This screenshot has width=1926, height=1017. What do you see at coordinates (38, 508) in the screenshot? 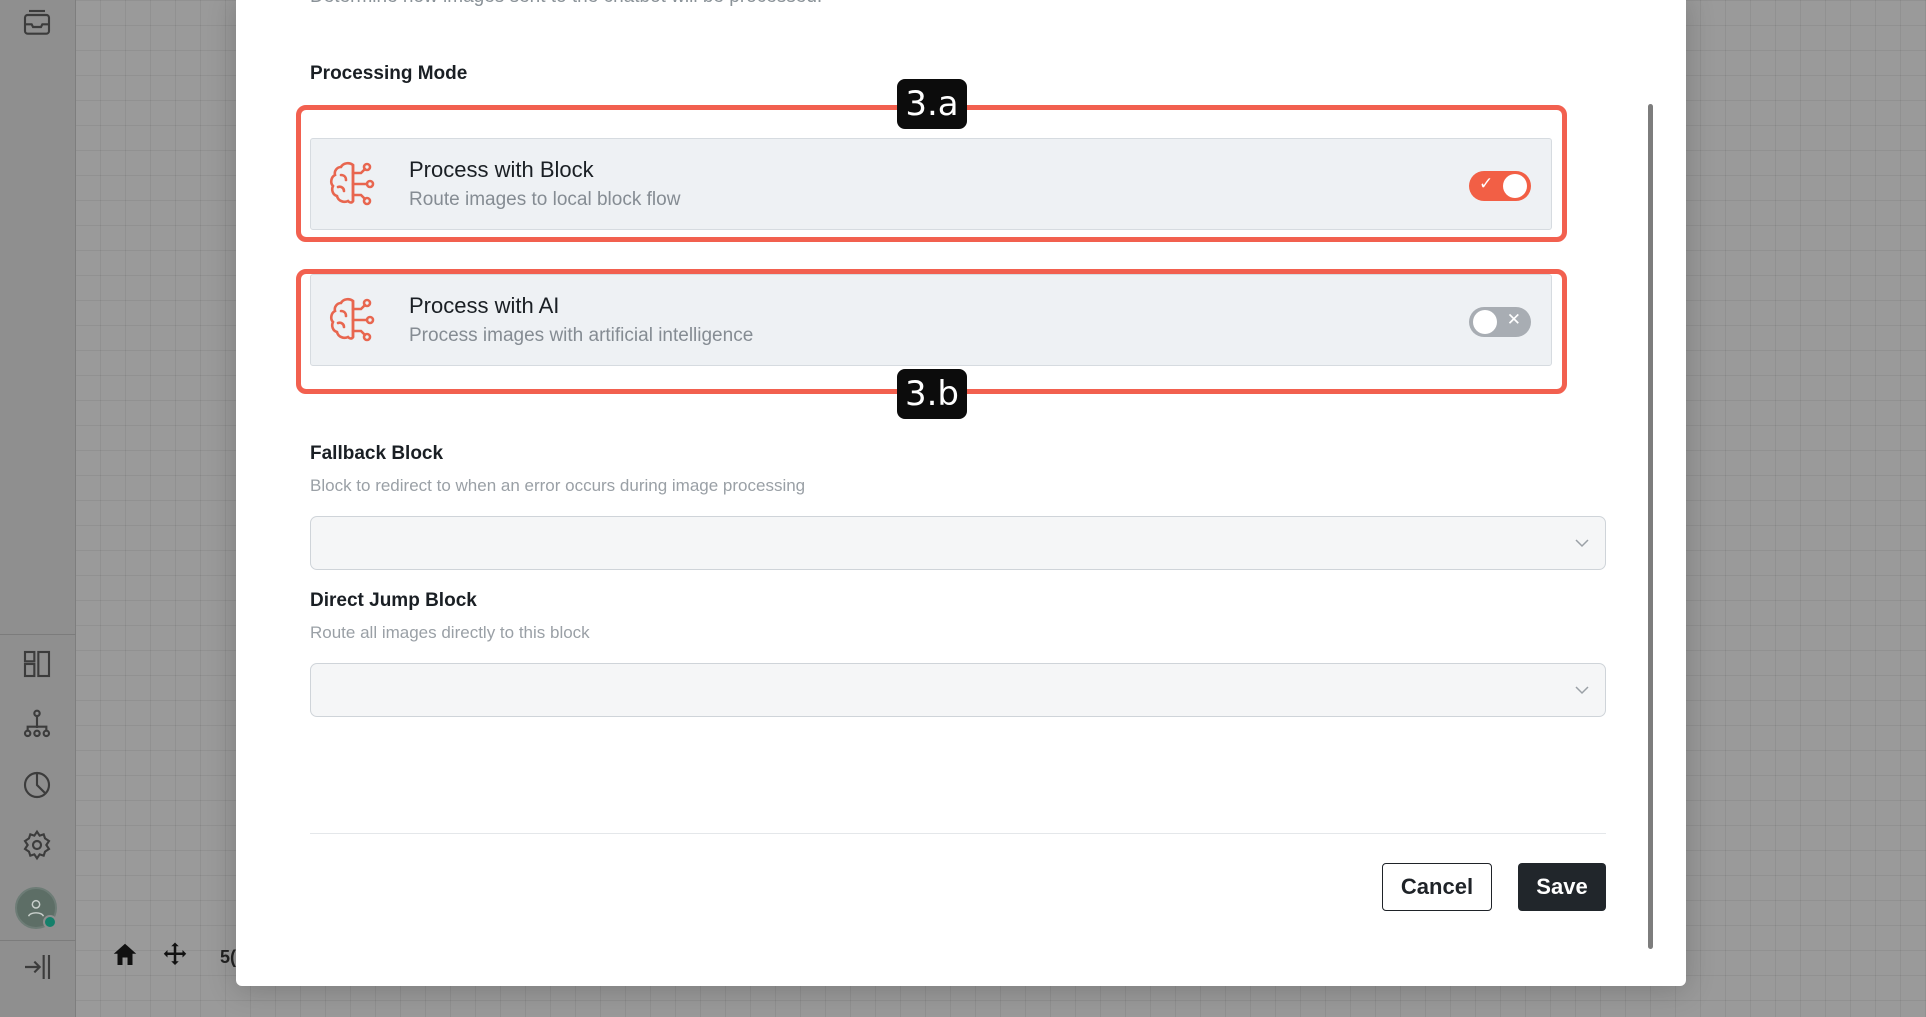
I see `sidebar` at bounding box center [38, 508].